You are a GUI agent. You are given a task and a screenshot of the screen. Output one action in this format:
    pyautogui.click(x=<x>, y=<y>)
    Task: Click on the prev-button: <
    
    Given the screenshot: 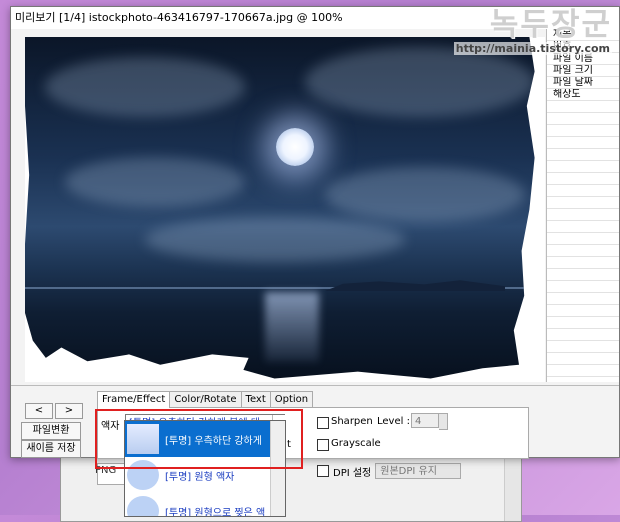 What is the action you would take?
    pyautogui.click(x=39, y=411)
    